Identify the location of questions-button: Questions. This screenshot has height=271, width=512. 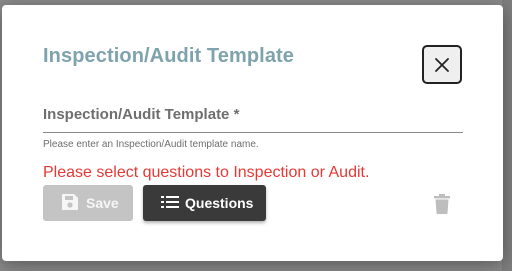
(204, 203).